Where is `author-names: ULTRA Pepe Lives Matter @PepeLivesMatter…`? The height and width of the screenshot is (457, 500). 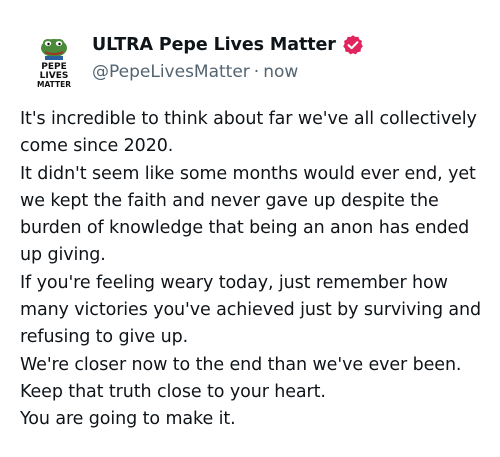
author-names: ULTRA Pepe Lives Matter @PepeLivesMatter… is located at coordinates (228, 57).